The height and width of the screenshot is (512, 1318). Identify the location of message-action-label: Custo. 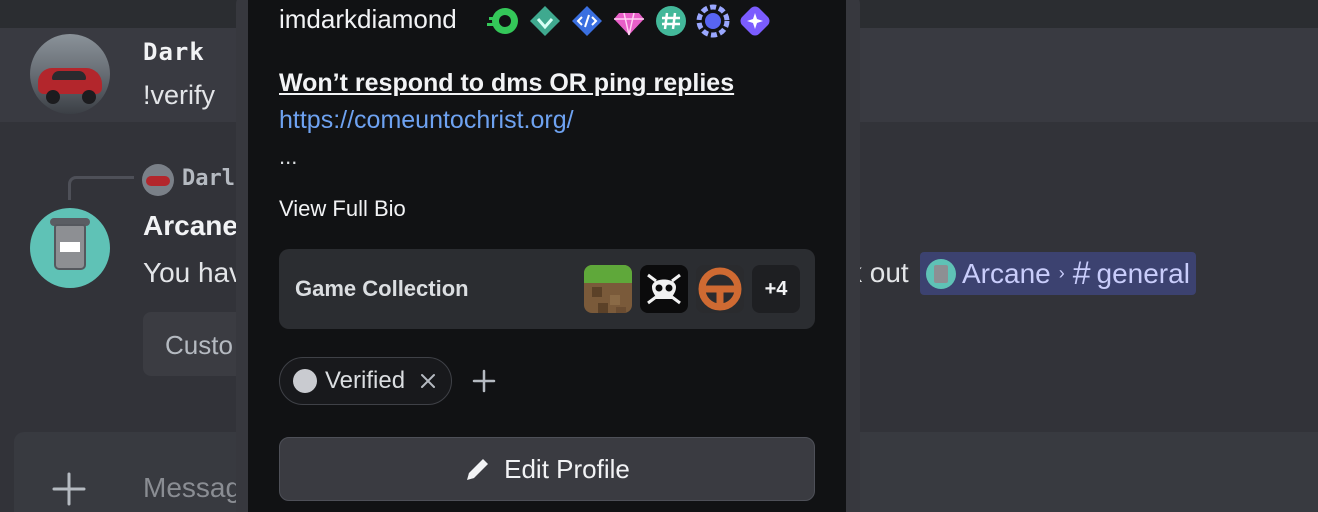
(199, 345).